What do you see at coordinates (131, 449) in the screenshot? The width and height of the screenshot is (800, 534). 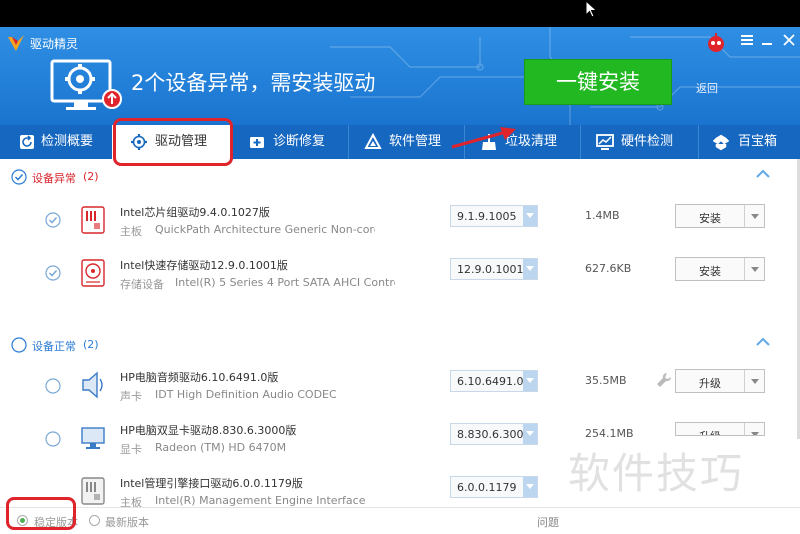 I see `driver-category: 显卡` at bounding box center [131, 449].